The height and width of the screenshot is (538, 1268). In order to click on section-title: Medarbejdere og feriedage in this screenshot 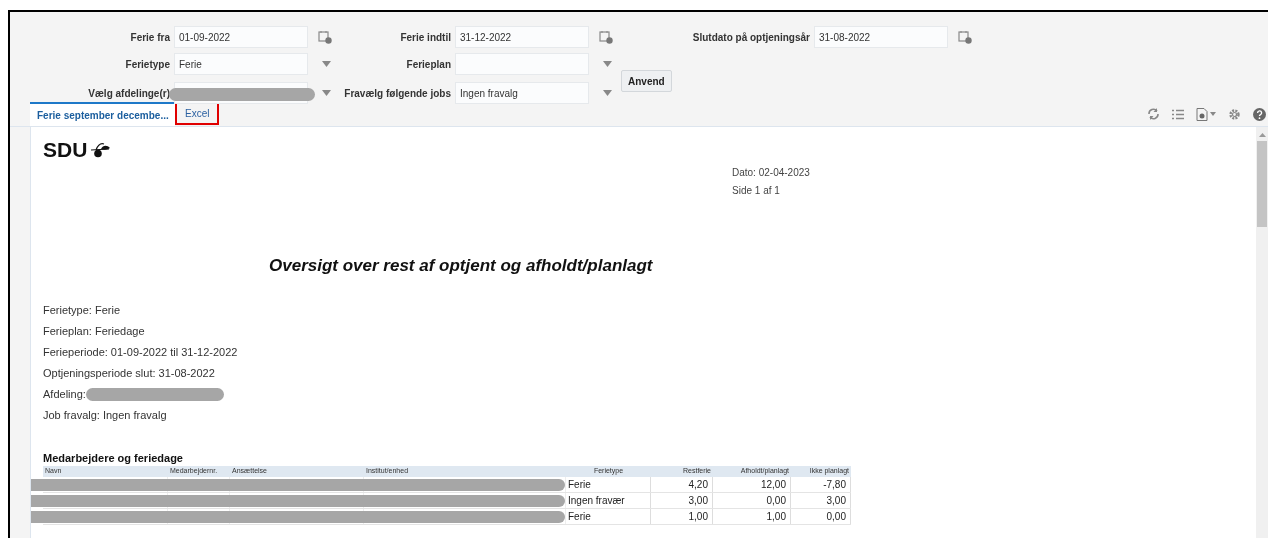, I will do `click(113, 458)`.